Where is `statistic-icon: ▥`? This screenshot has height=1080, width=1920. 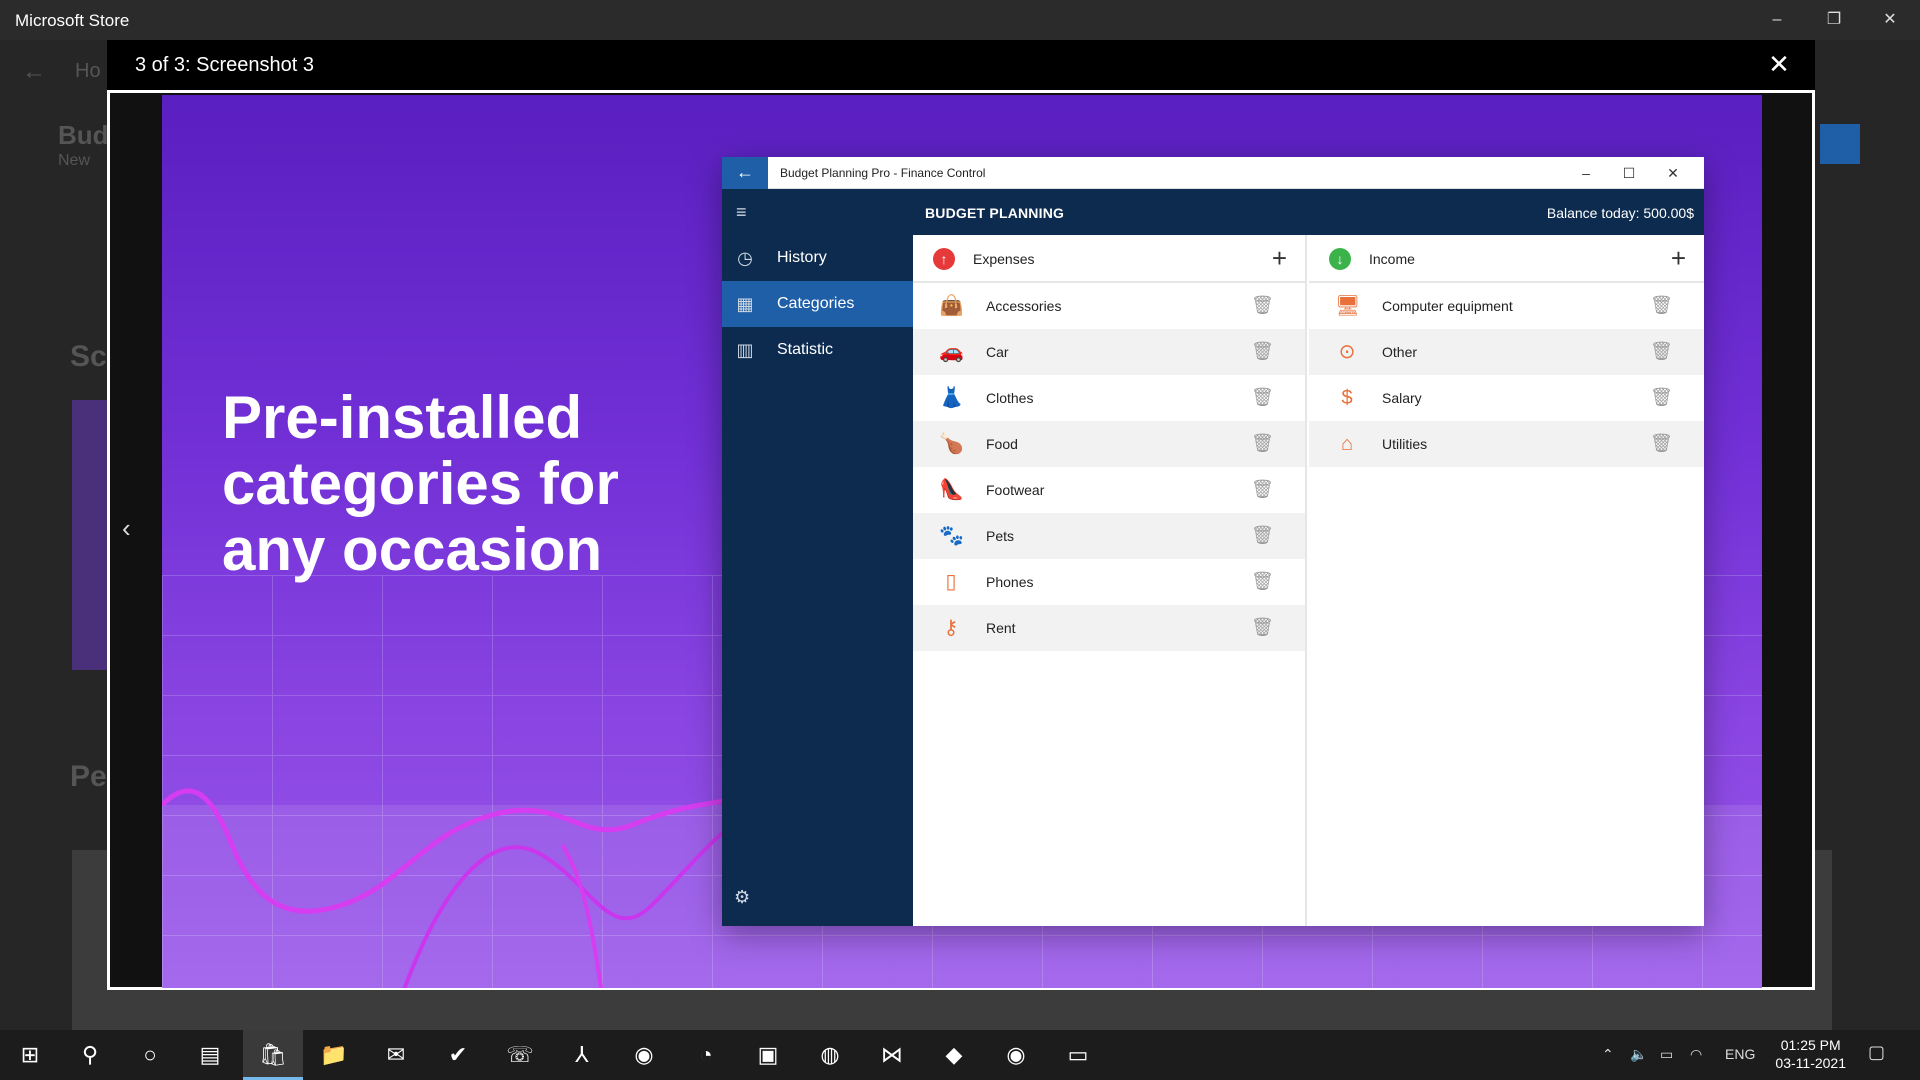
statistic-icon: ▥ is located at coordinates (745, 350).